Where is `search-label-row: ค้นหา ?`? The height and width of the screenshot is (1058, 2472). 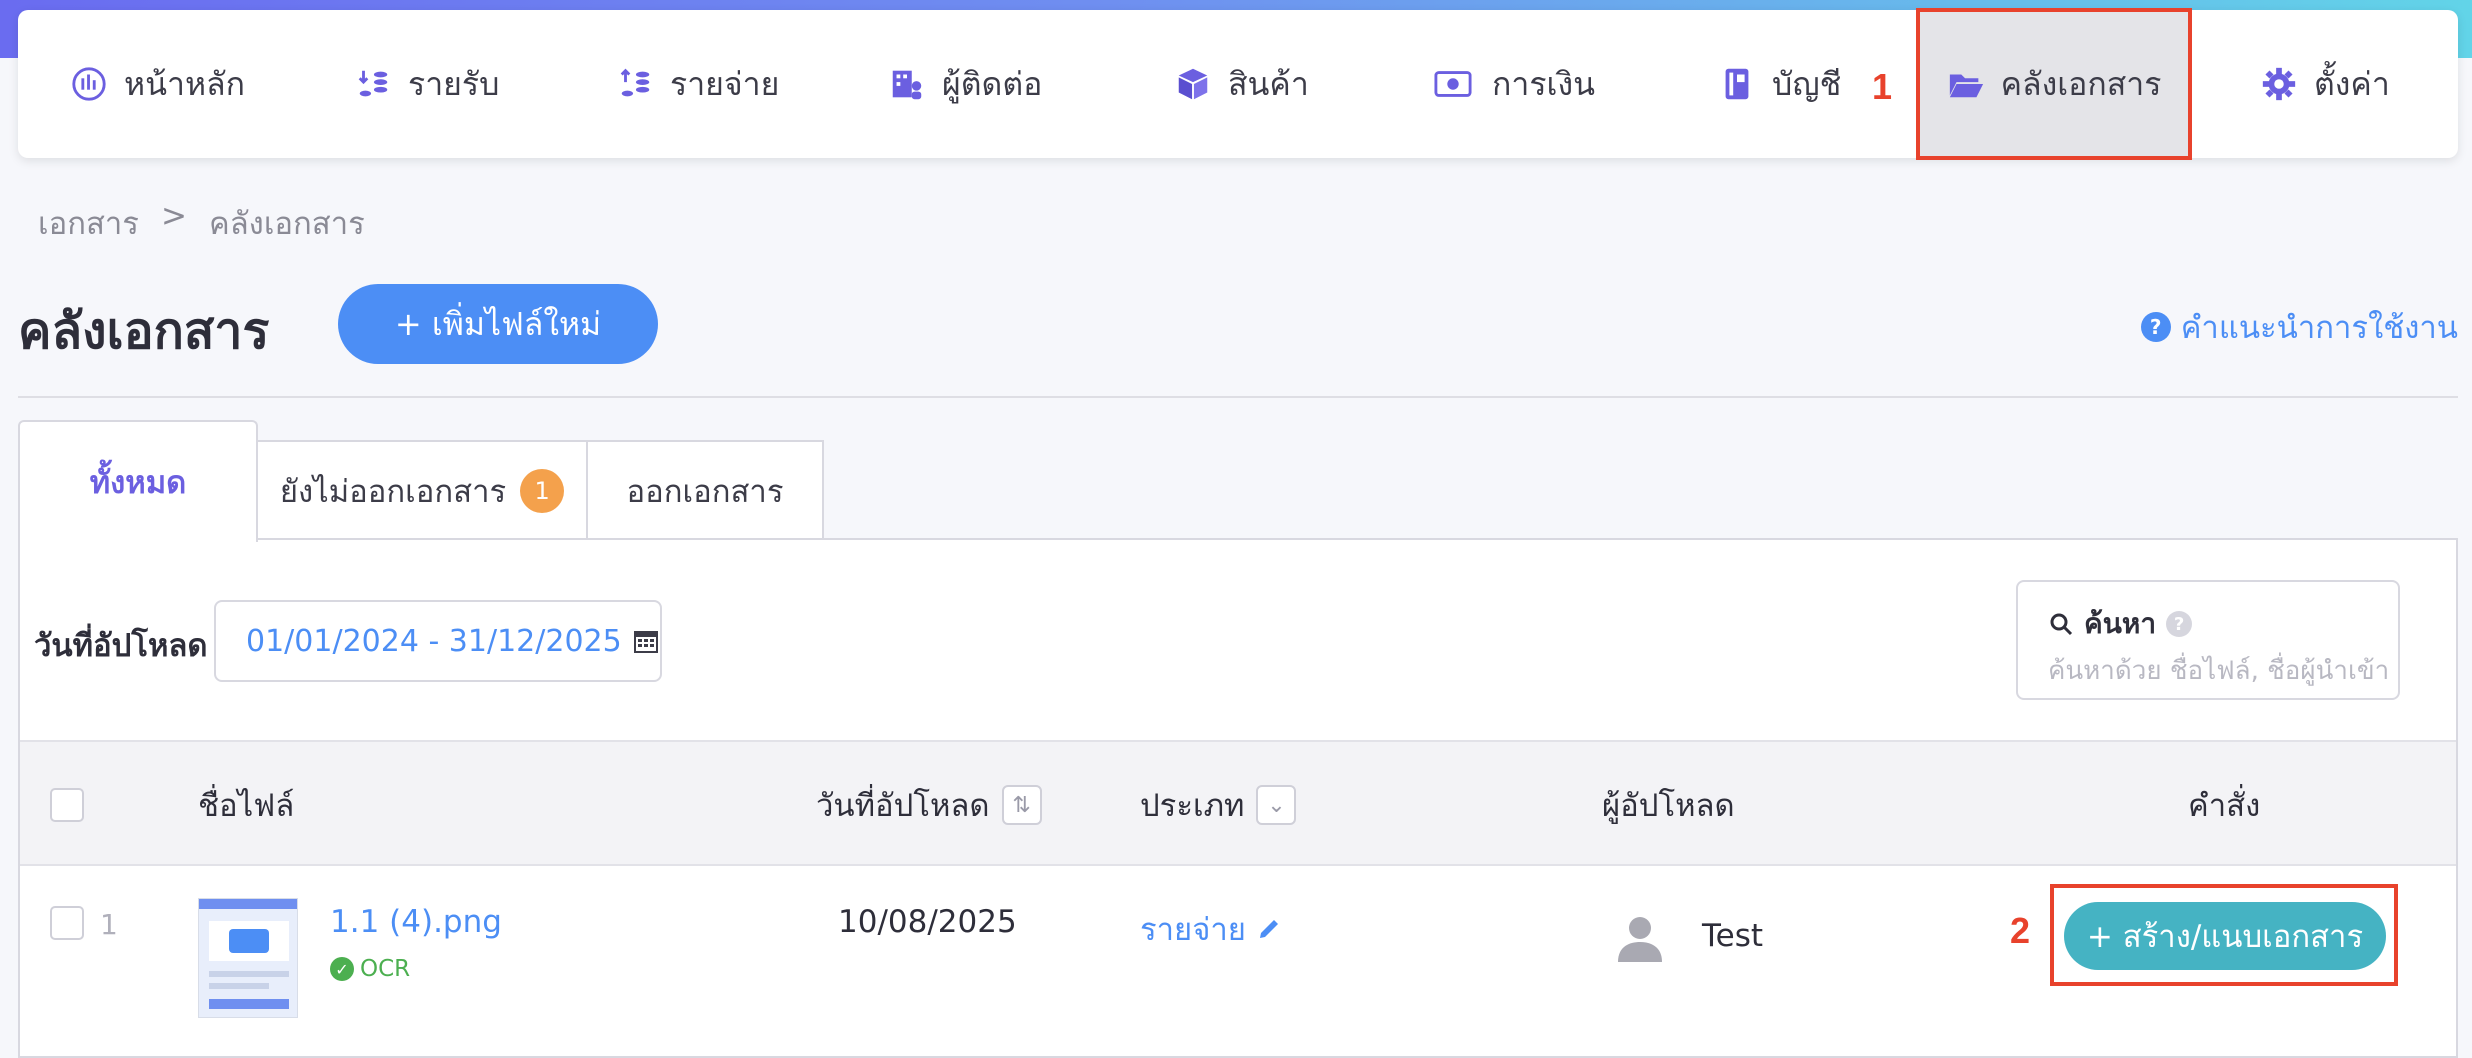 search-label-row: ค้นหา ? is located at coordinates (2120, 624).